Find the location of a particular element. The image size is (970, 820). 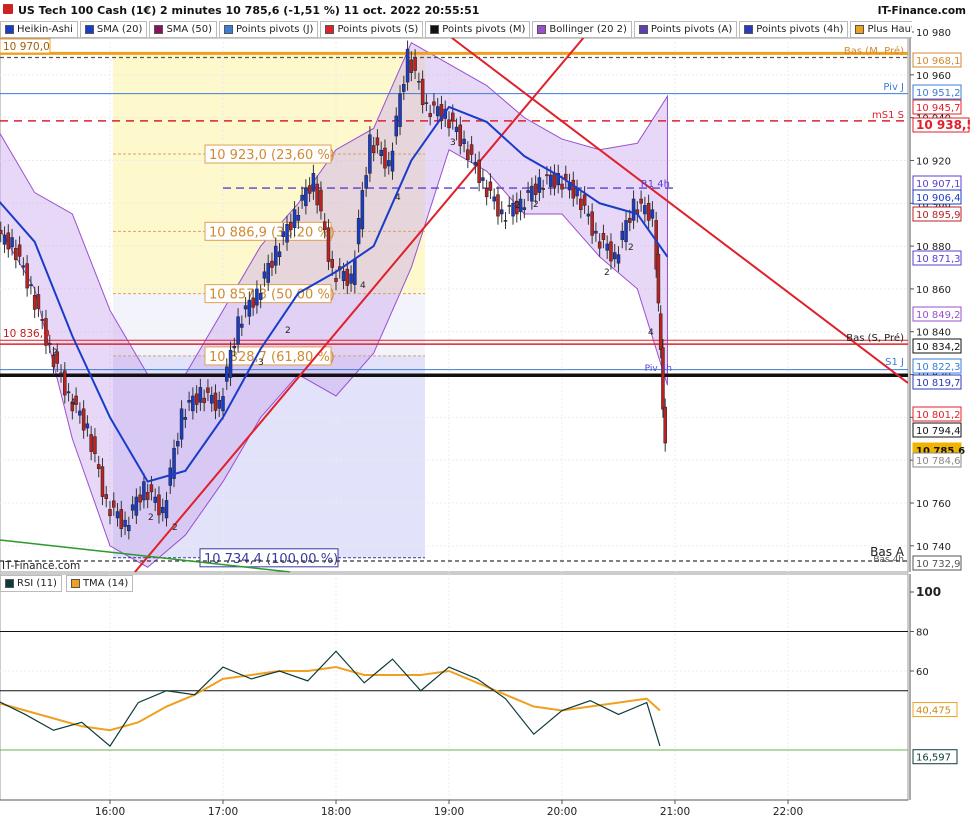

legend-item: Points pivots (A) is located at coordinates (685, 29).